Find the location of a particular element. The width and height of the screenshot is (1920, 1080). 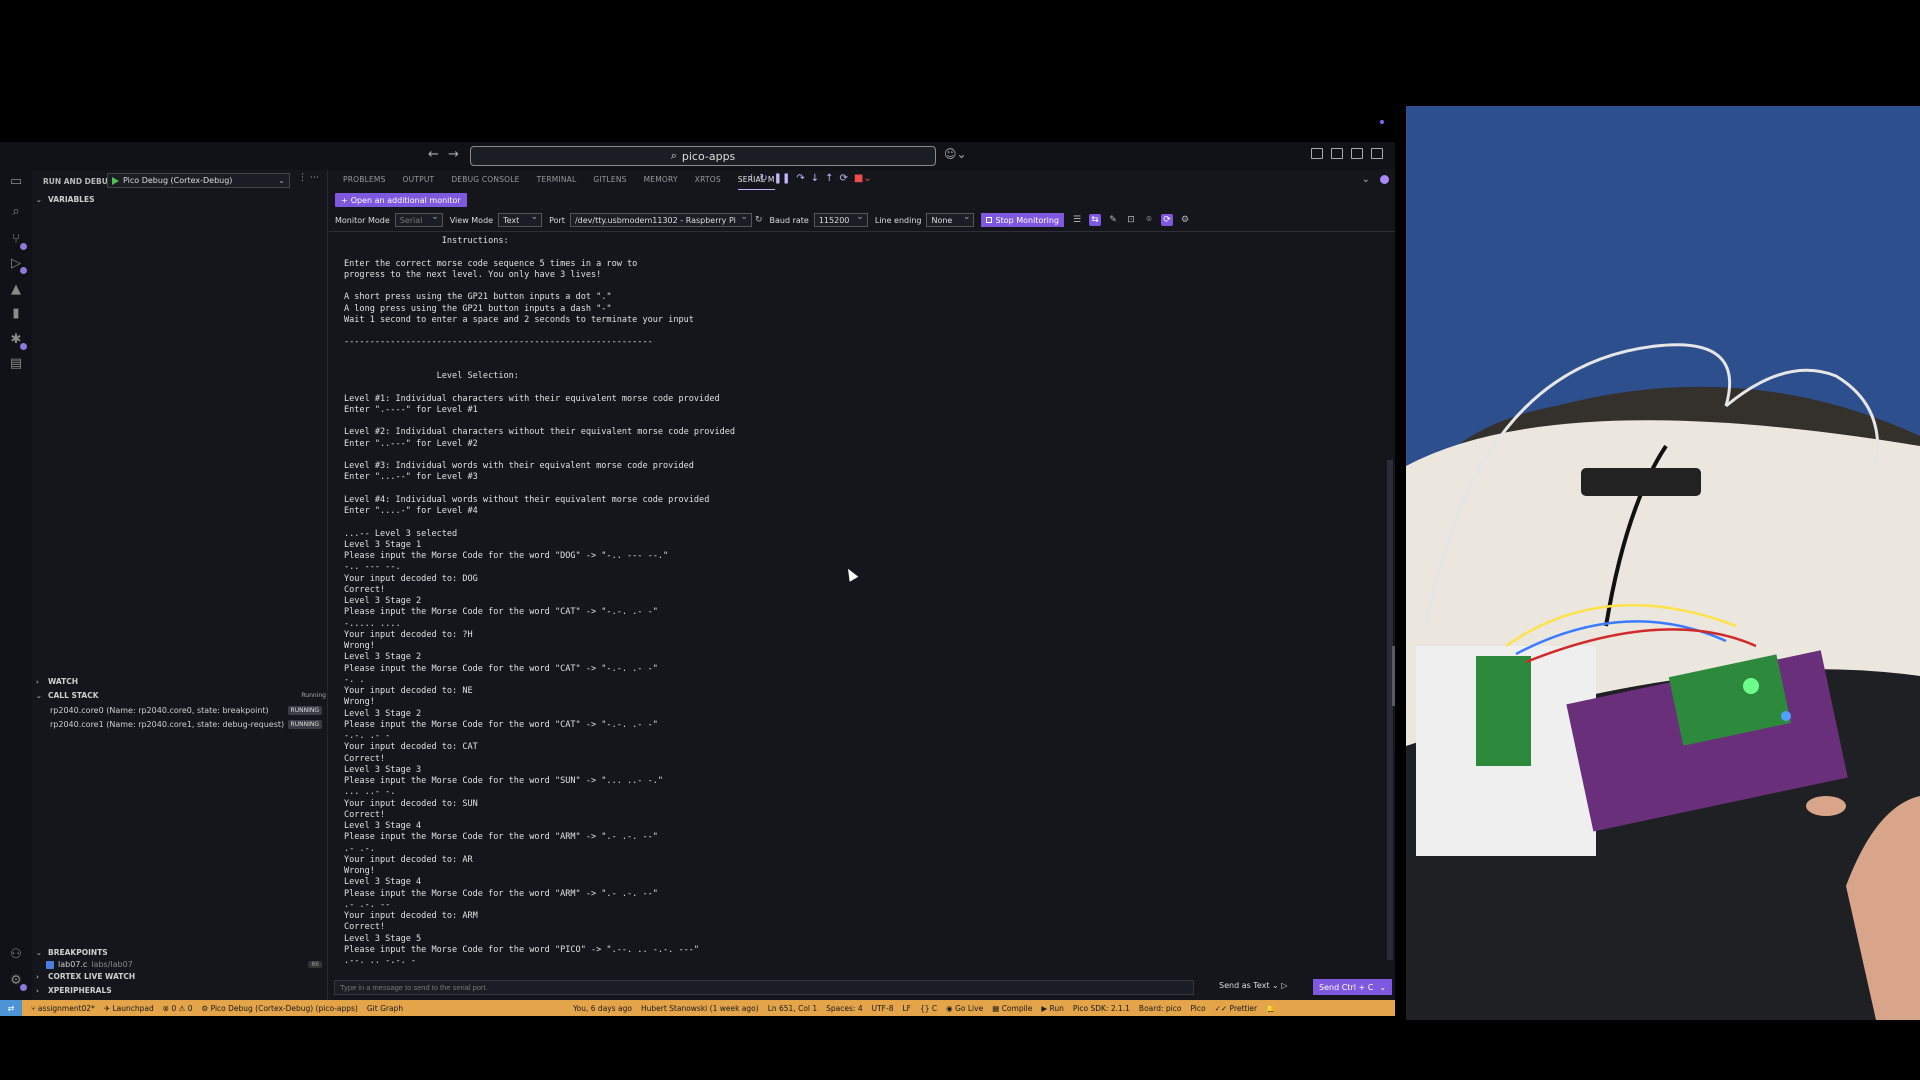

remote-icon: ⇄ is located at coordinates (11, 1008).